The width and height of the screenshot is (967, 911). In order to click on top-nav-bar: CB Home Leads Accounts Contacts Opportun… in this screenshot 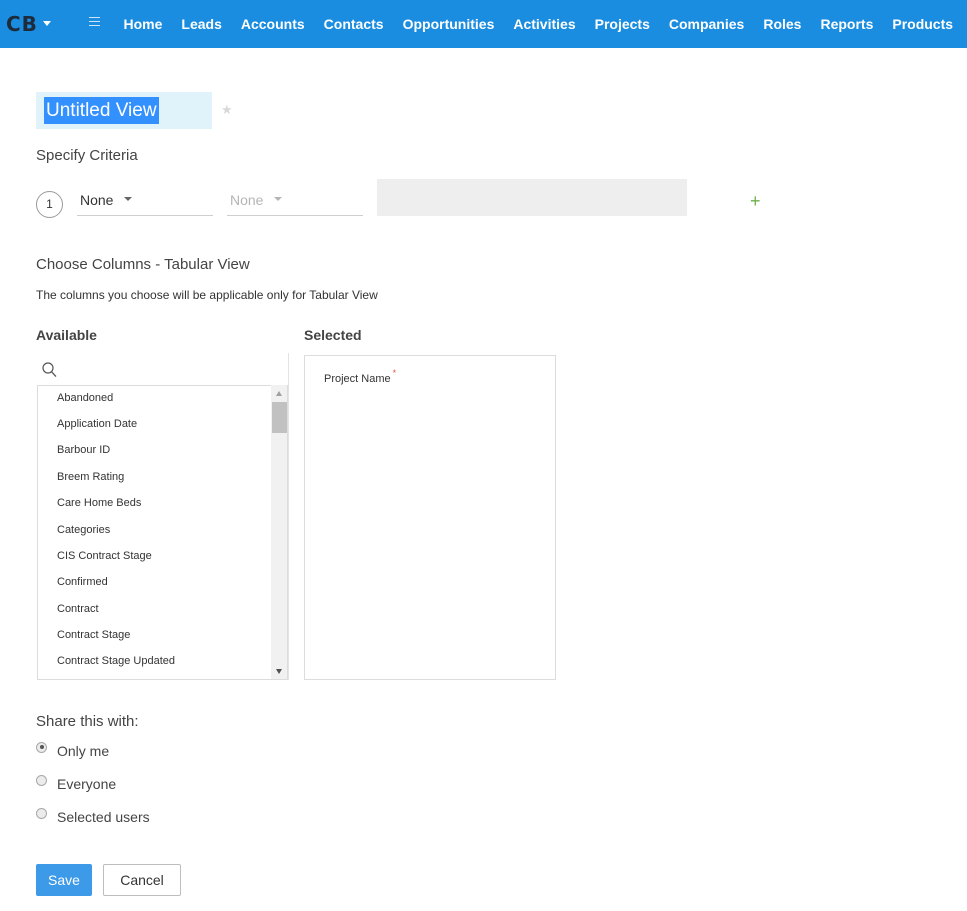, I will do `click(483, 24)`.